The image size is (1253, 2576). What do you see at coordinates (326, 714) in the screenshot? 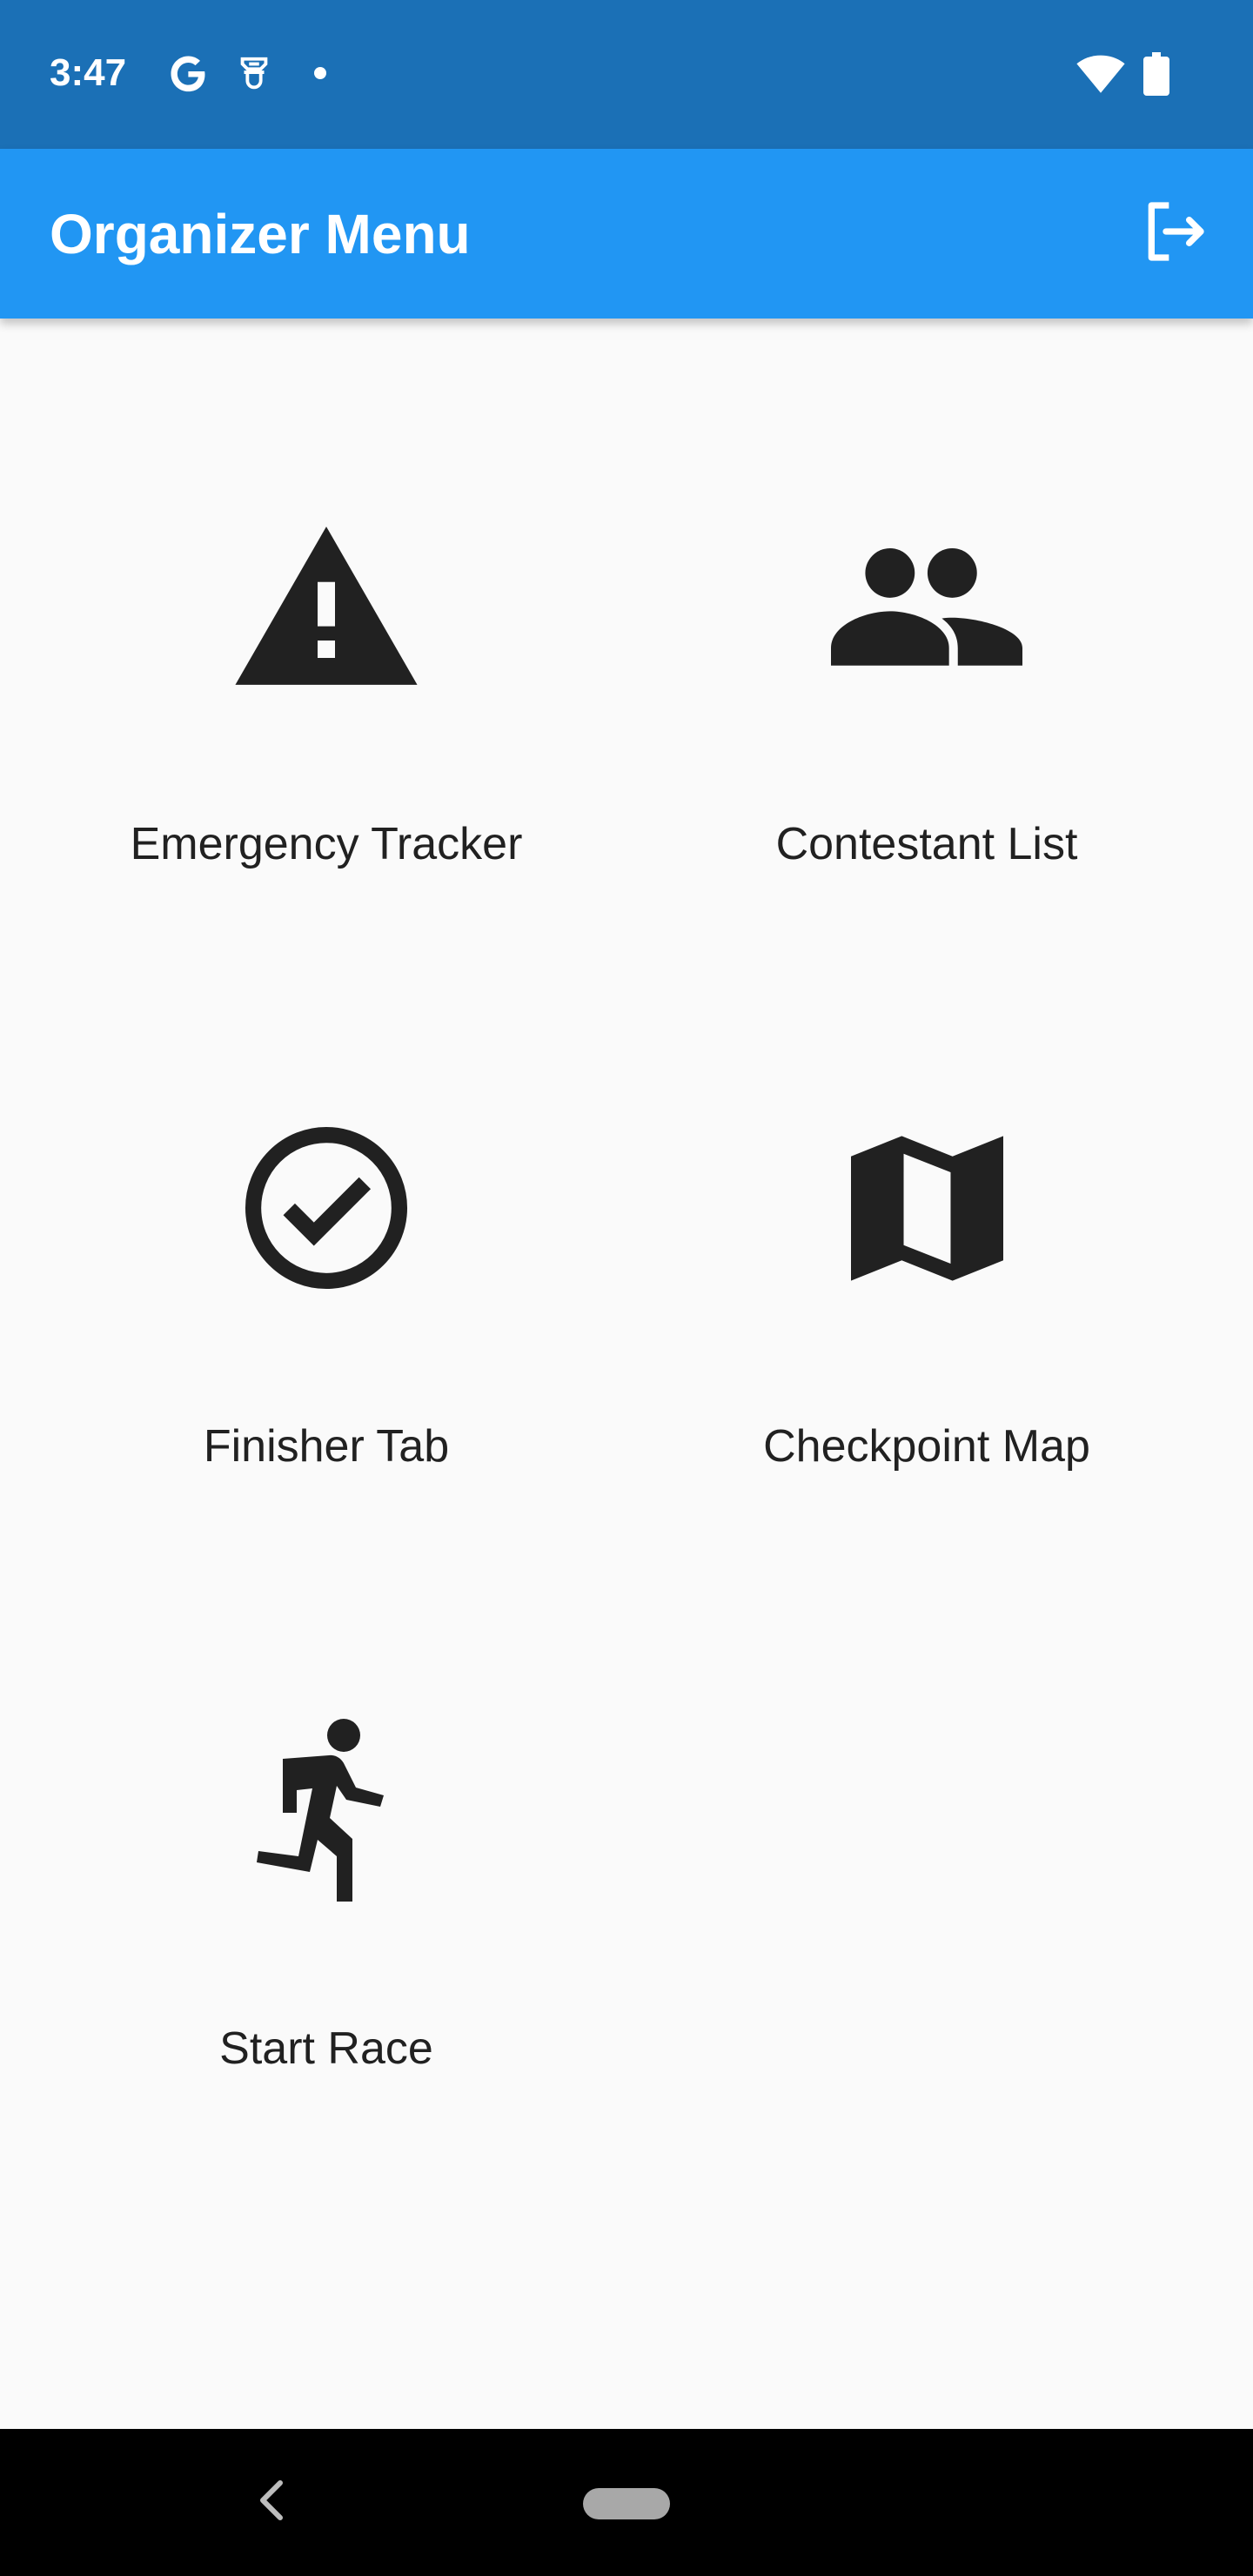
I see `menu-tile-emergency-tracker: Emergency Tracker` at bounding box center [326, 714].